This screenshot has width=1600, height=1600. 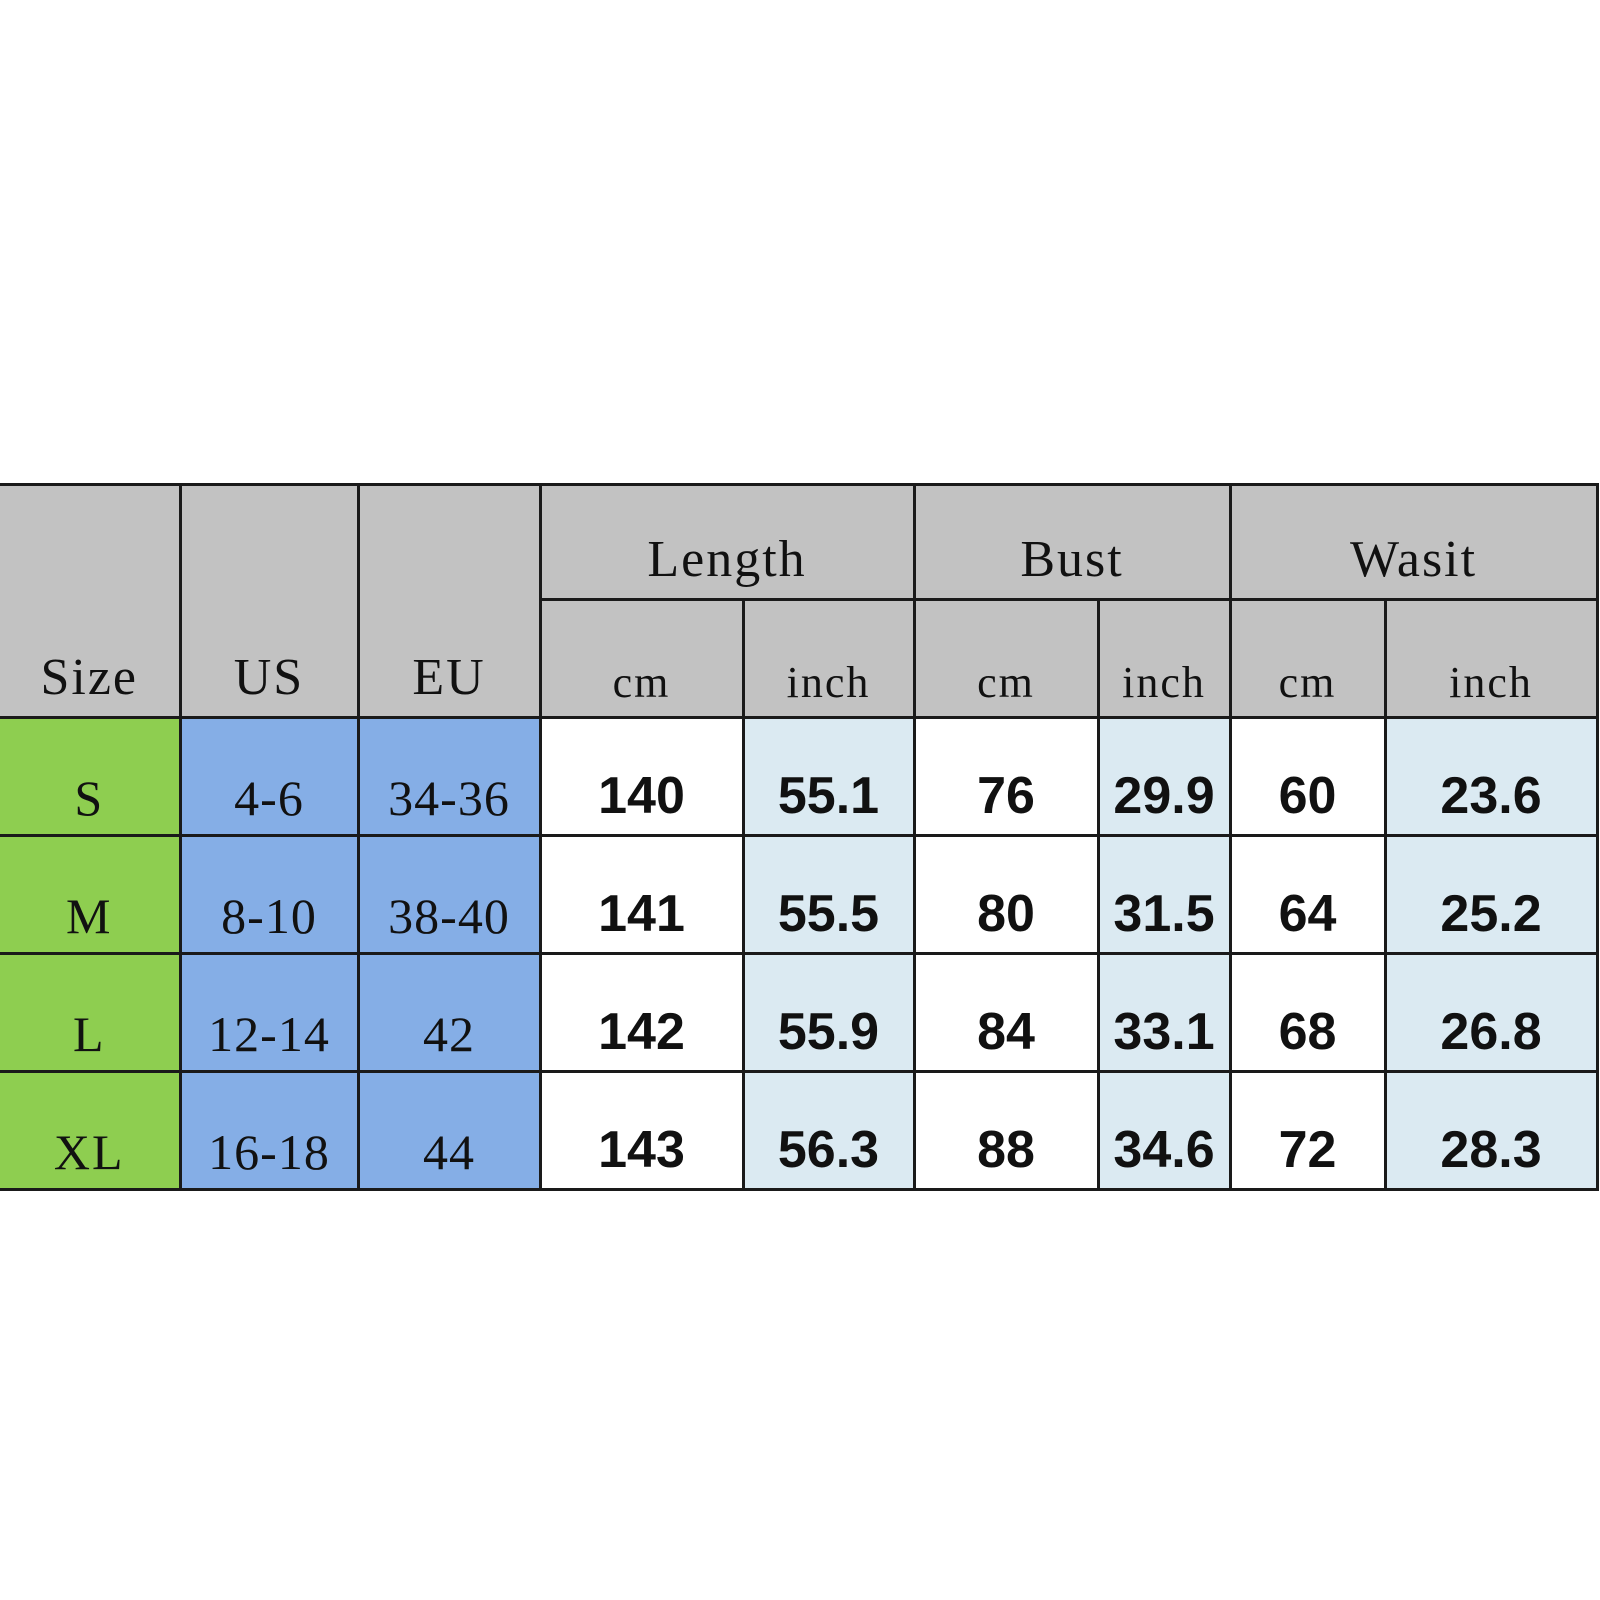 What do you see at coordinates (269, 1012) in the screenshot?
I see `cell-us: 12-14` at bounding box center [269, 1012].